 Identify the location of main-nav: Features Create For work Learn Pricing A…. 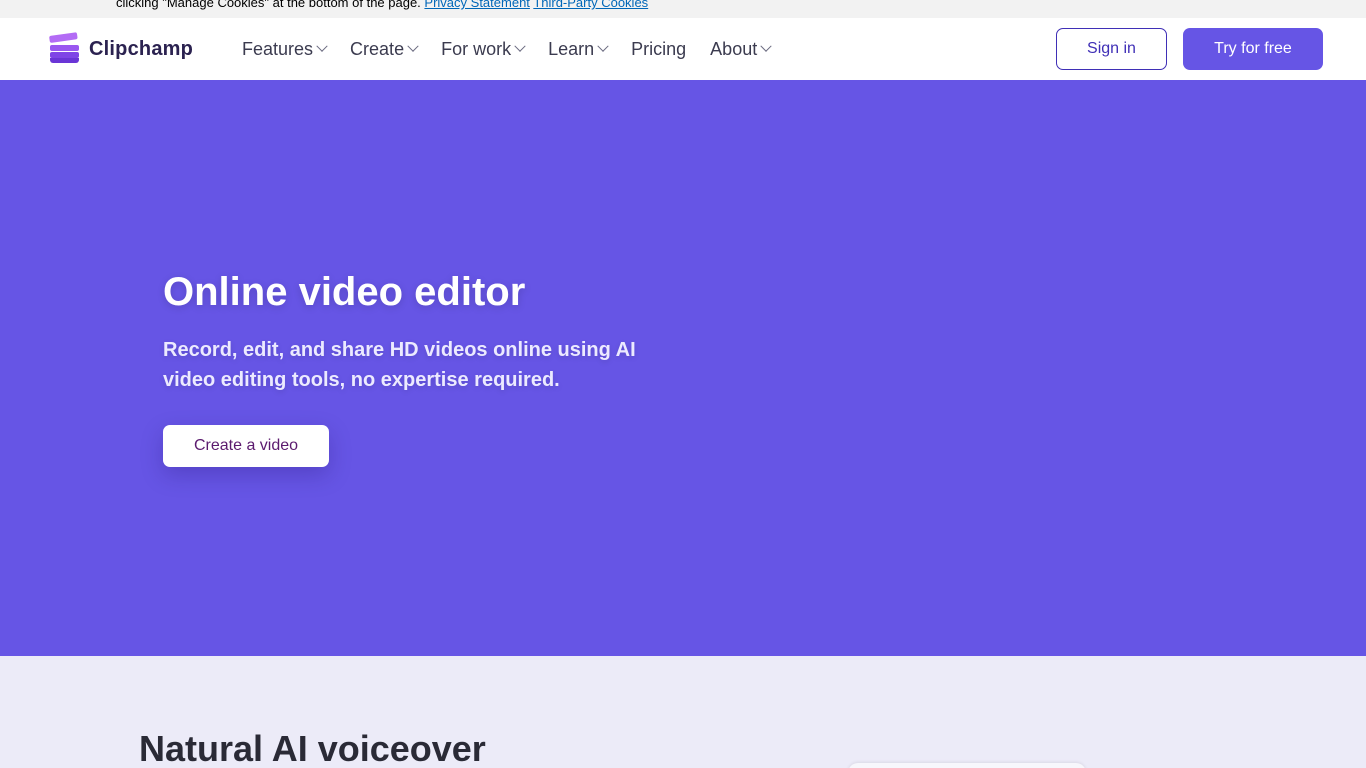
(518, 49).